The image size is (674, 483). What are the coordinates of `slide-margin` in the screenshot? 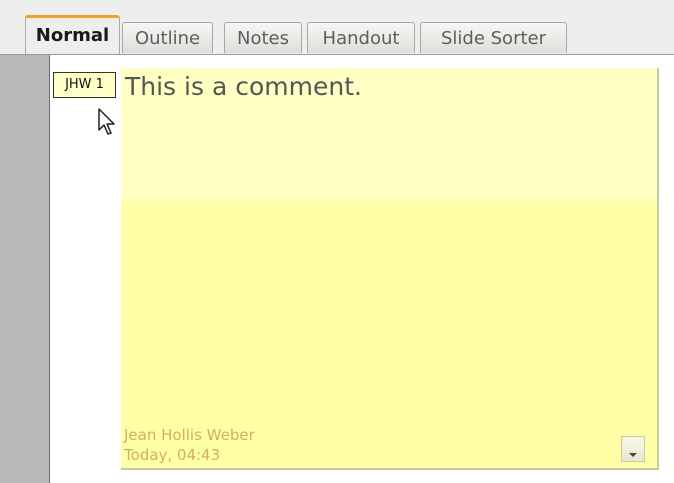 It's located at (25, 269).